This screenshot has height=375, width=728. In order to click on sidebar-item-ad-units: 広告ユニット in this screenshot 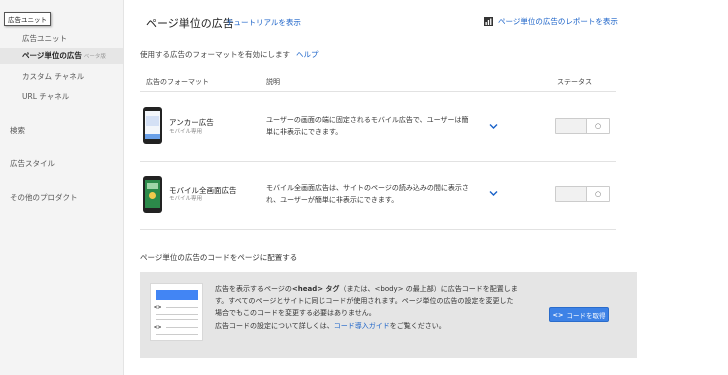, I will do `click(44, 38)`.